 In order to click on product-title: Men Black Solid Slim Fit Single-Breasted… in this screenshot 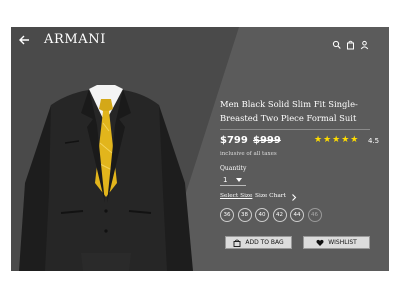, I will do `click(289, 111)`.